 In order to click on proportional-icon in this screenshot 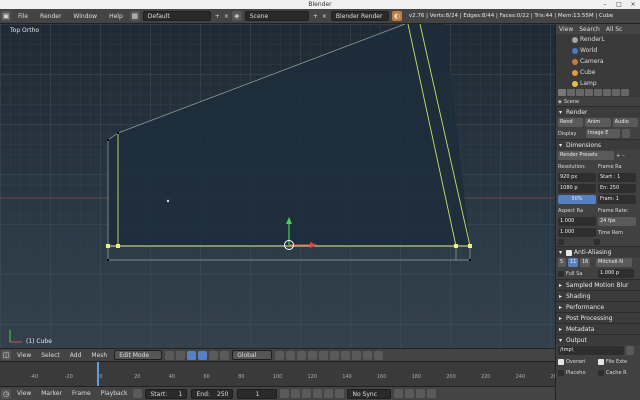, I will do `click(335, 355)`.